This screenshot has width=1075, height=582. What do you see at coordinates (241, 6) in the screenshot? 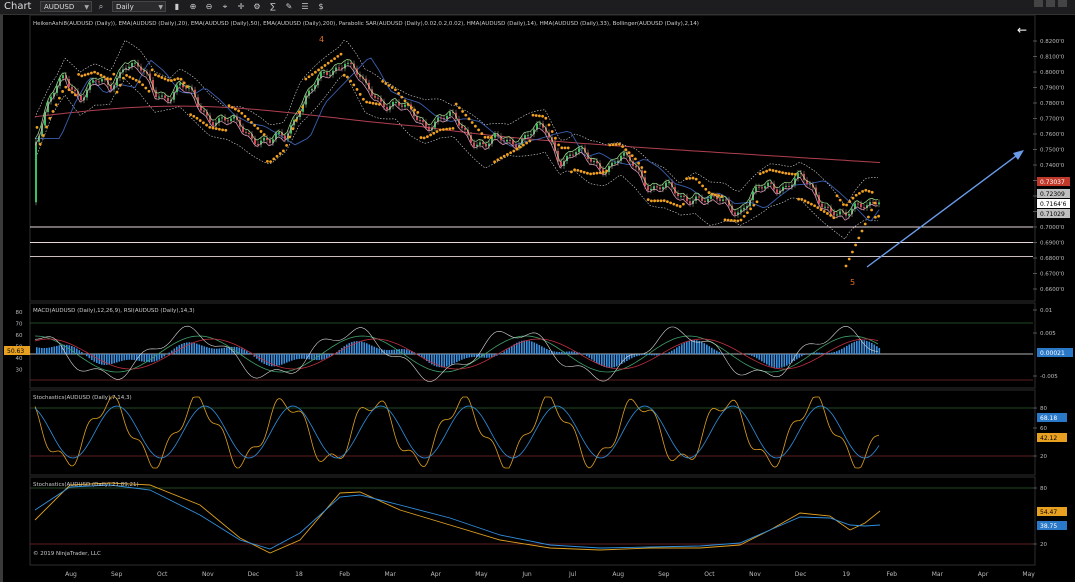
I see `crosshair-icon: ✛` at bounding box center [241, 6].